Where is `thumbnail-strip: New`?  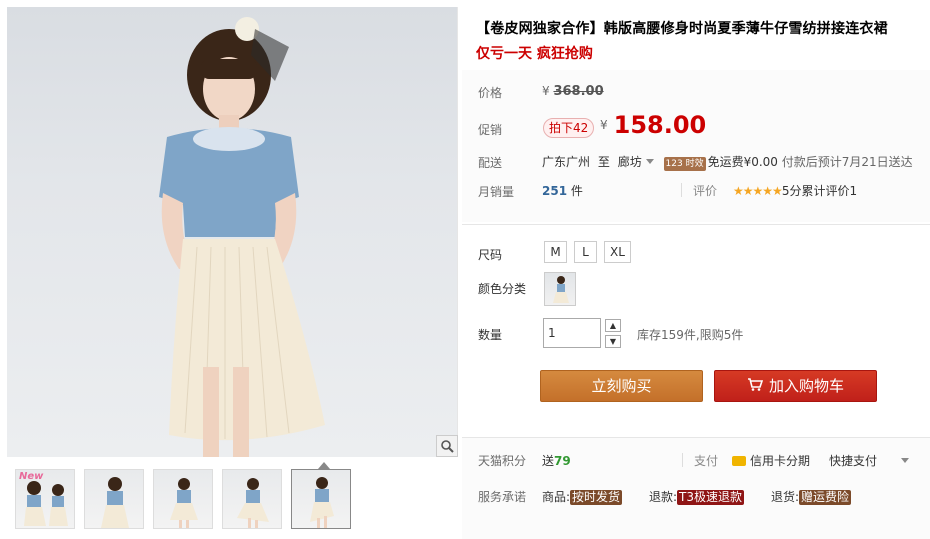 thumbnail-strip: New is located at coordinates (232, 497).